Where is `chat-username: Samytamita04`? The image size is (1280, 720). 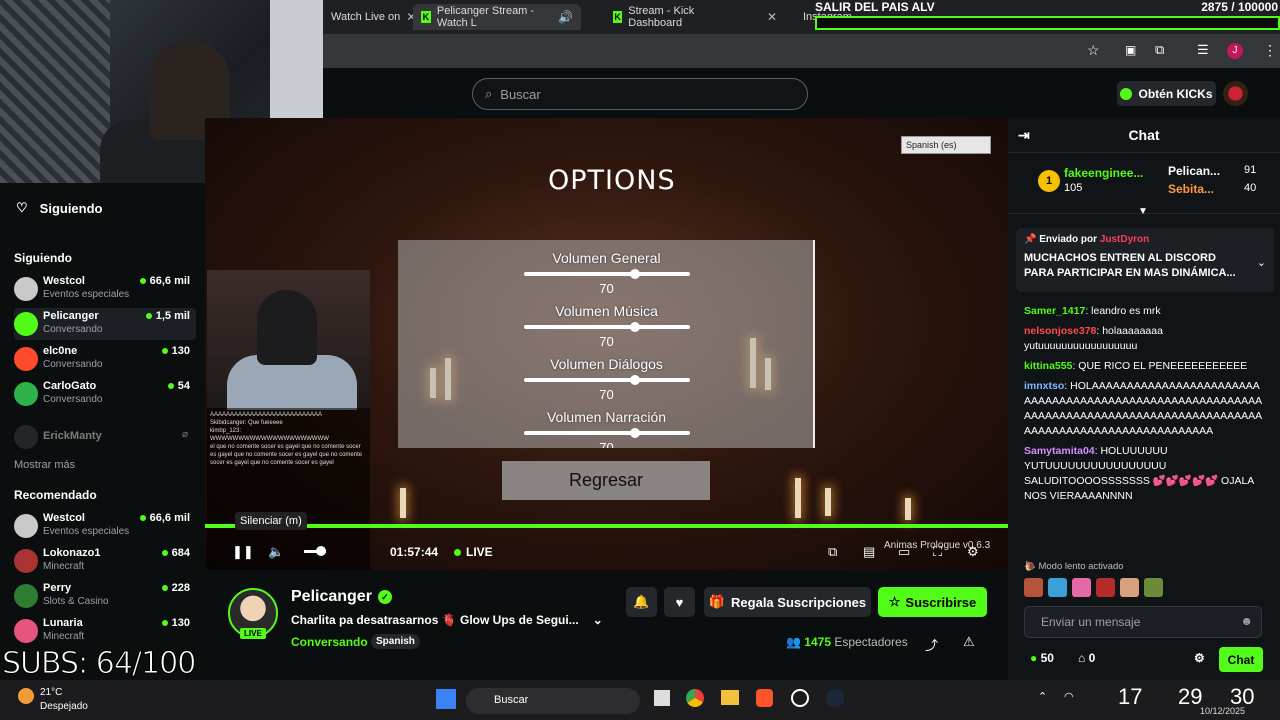 chat-username: Samytamita04 is located at coordinates (1059, 451).